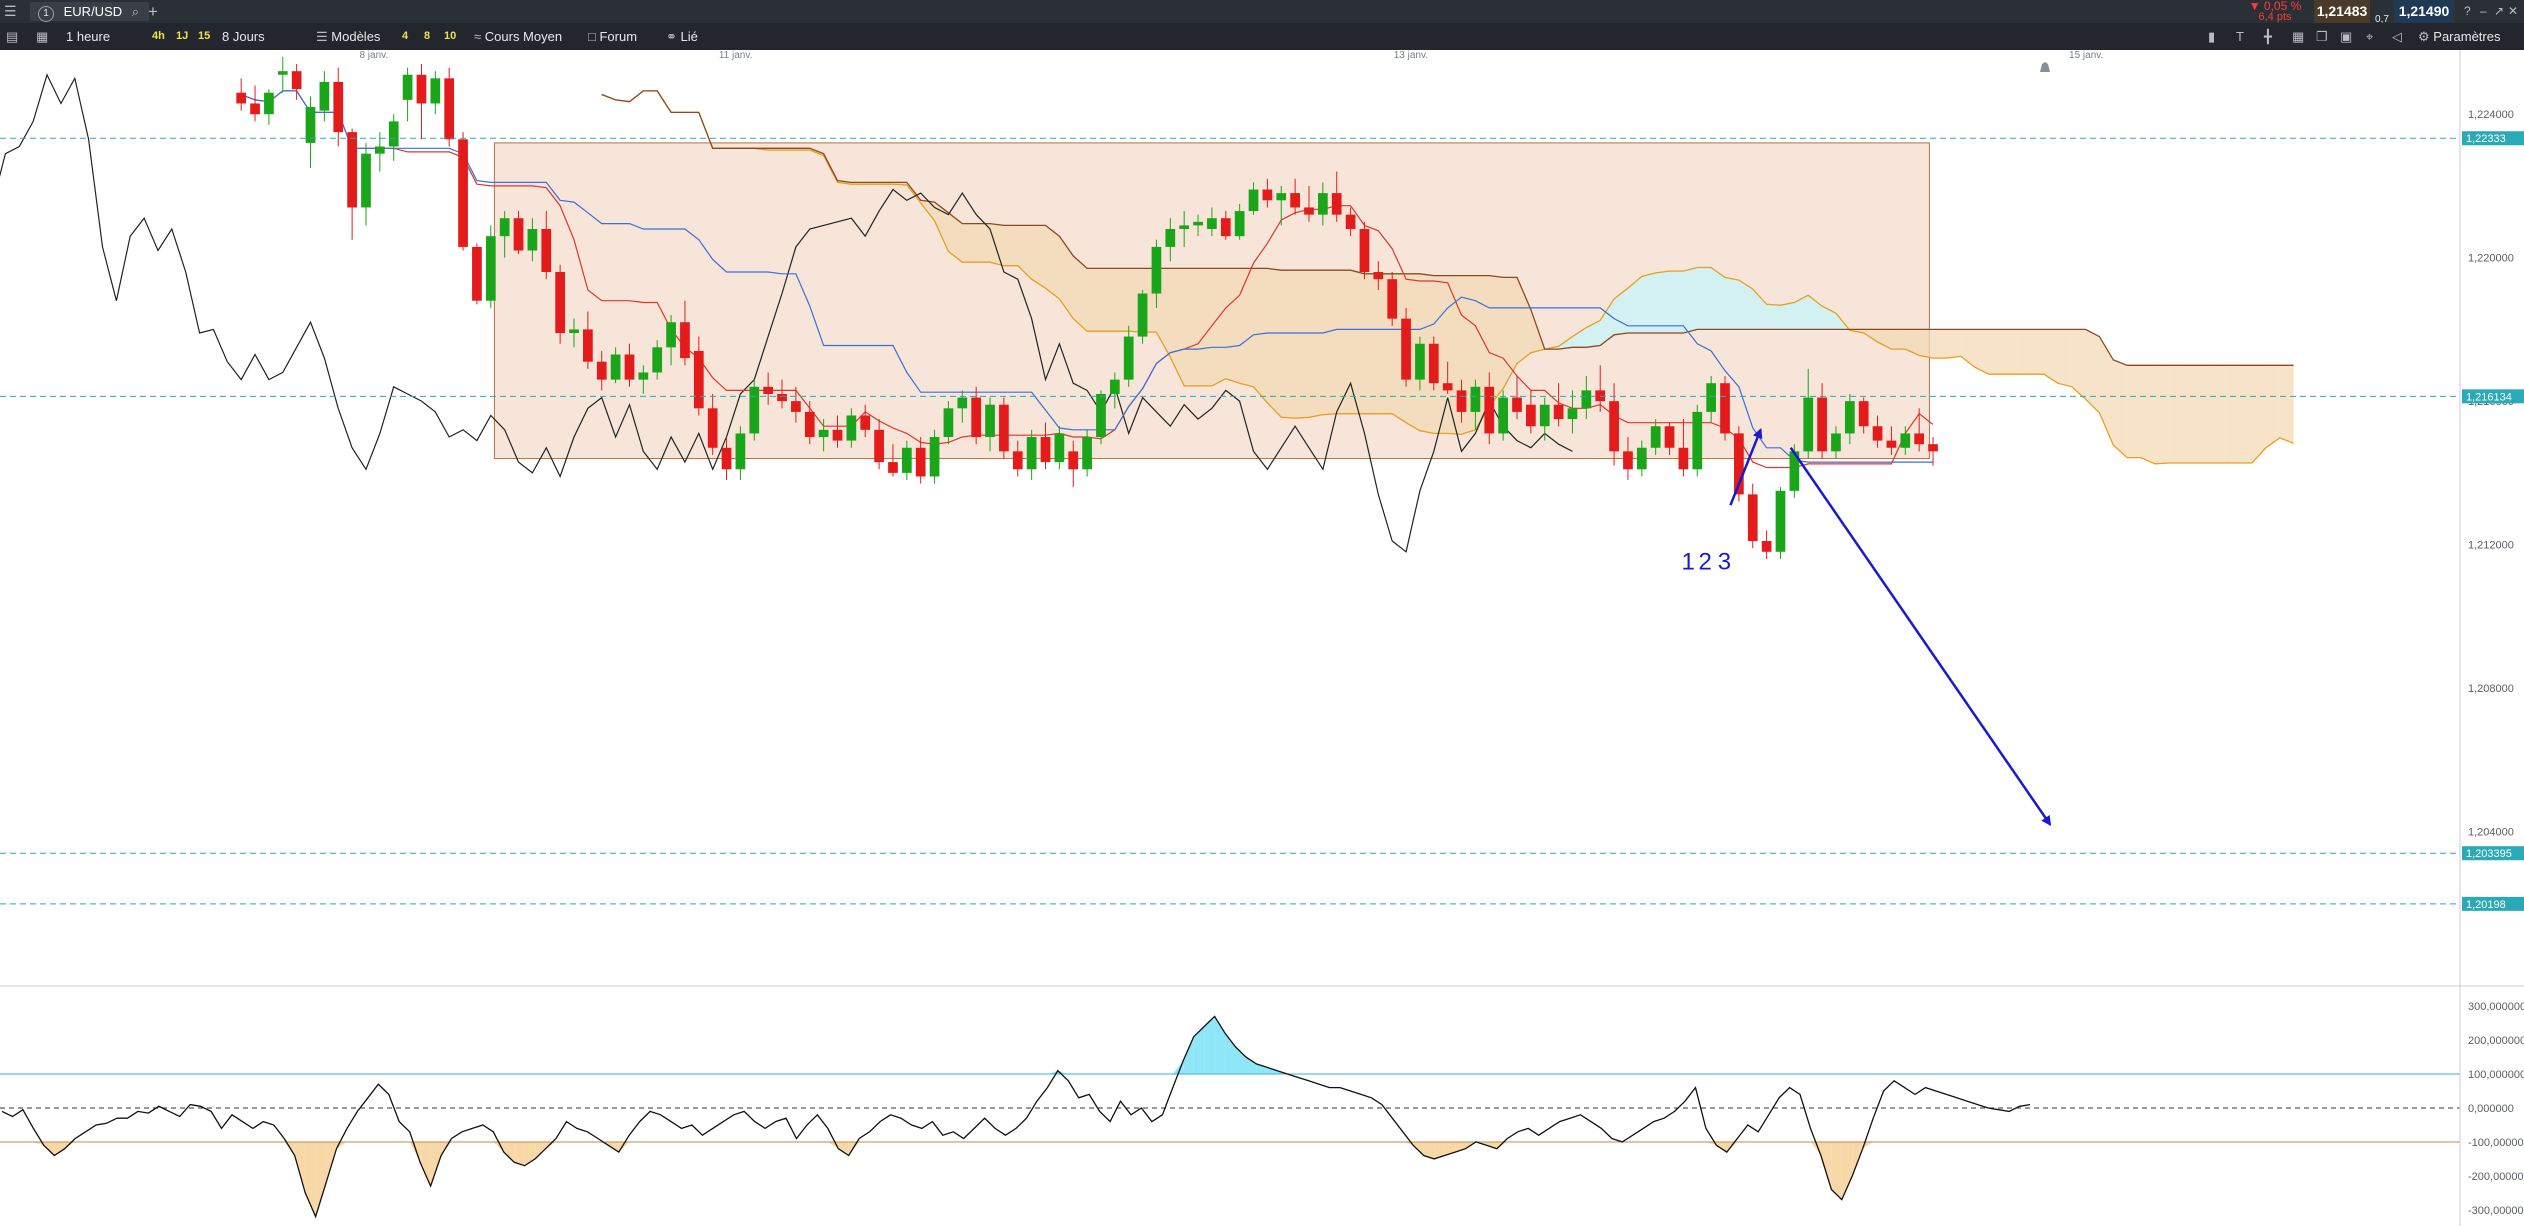 This screenshot has width=2524, height=1226. Describe the element at coordinates (2467, 11) in the screenshot. I see `help-icon: ?` at that location.